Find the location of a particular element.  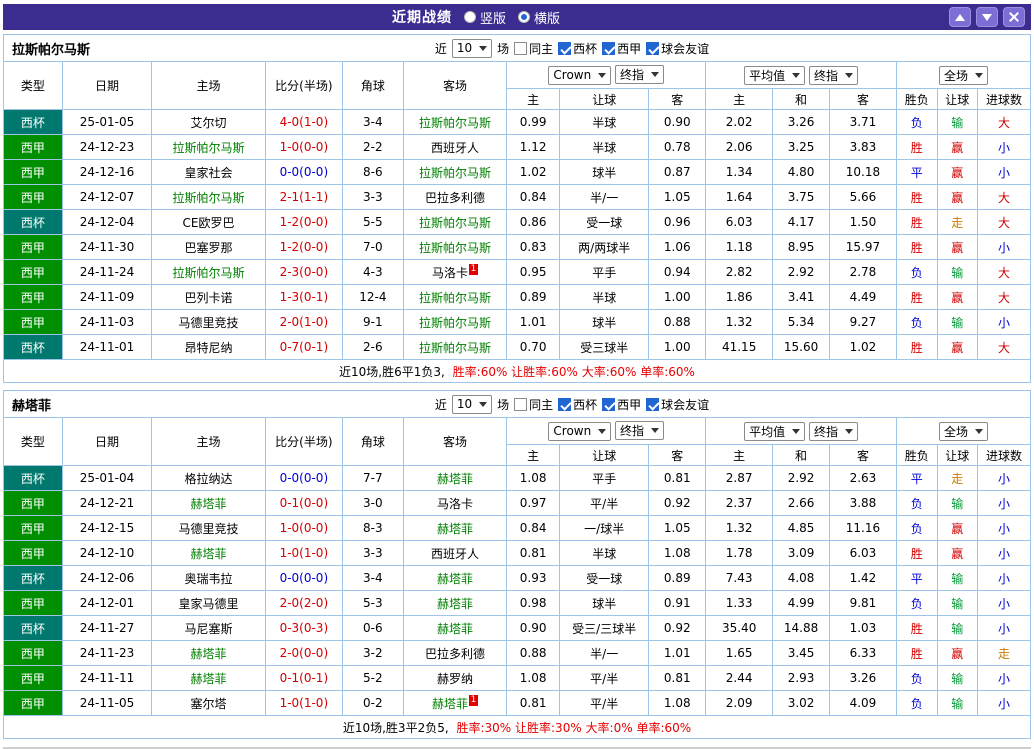

move-down-button is located at coordinates (987, 17).